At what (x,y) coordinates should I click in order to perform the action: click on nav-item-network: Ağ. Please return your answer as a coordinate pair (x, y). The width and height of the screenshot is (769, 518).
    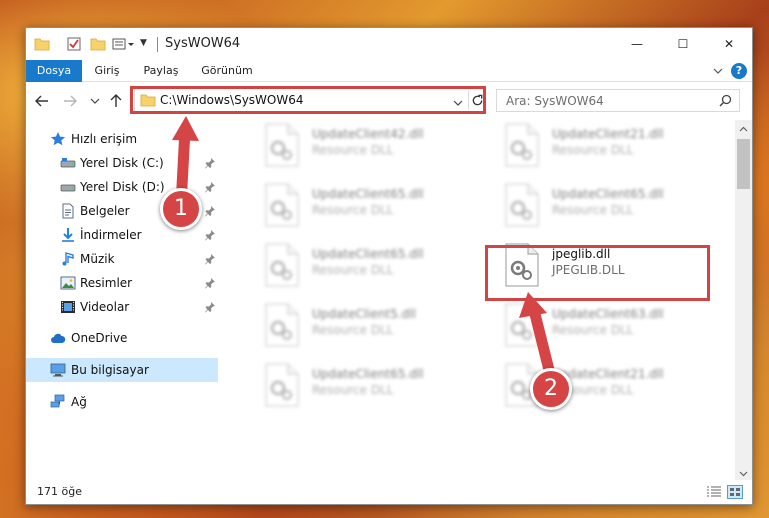
    Looking at the image, I should click on (122, 402).